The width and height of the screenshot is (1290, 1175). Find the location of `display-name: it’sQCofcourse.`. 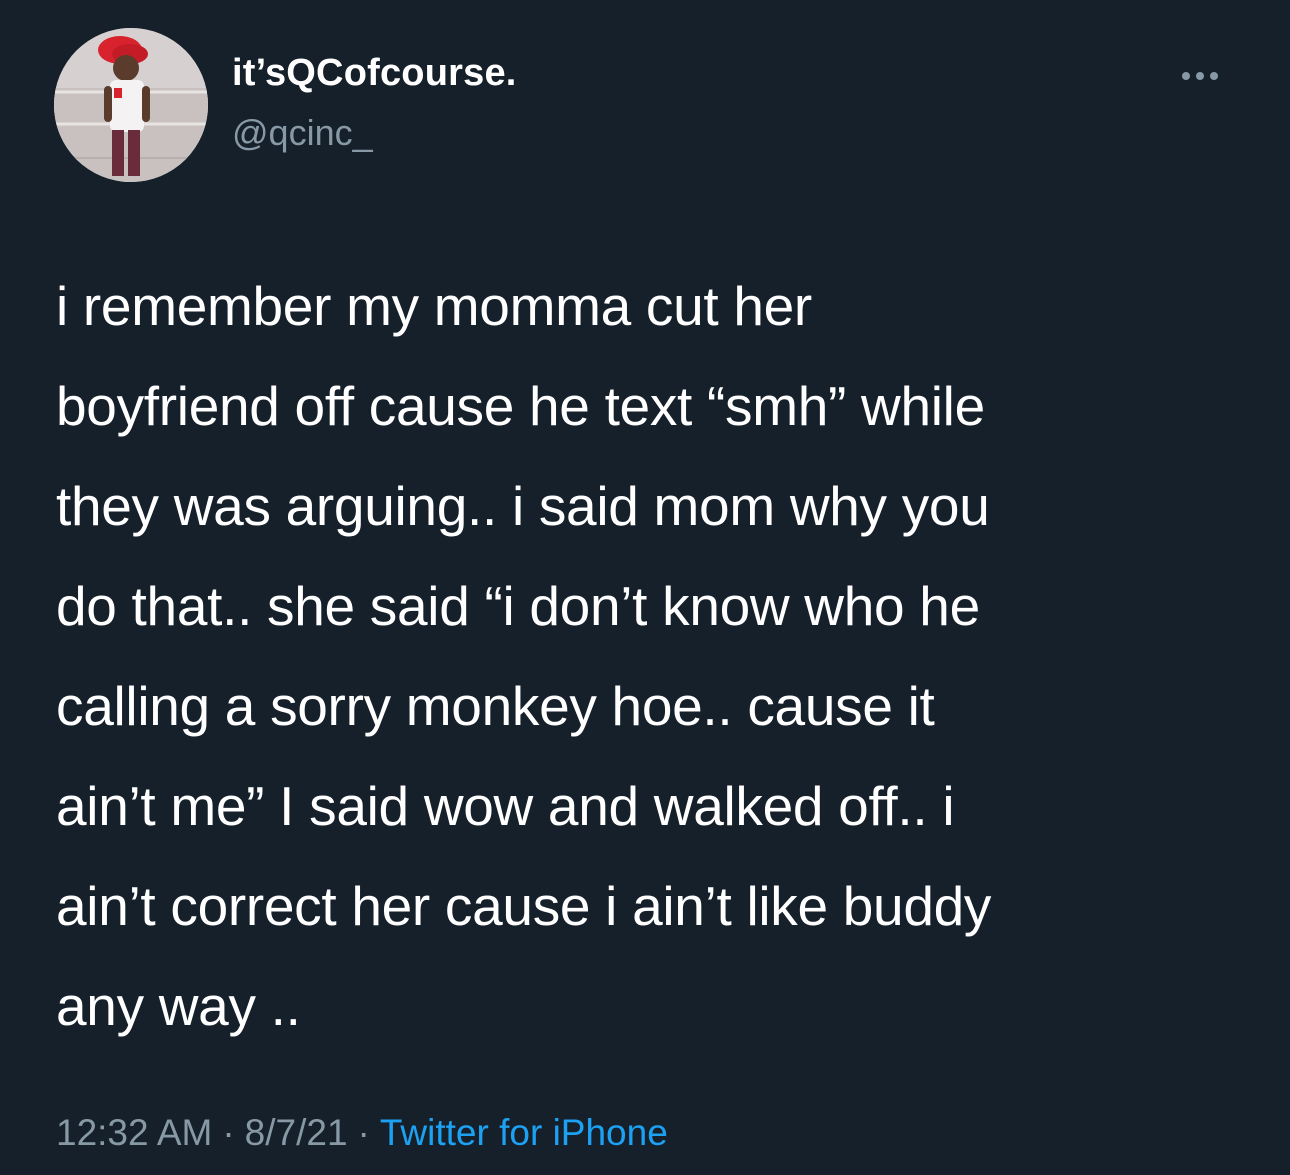

display-name: it’sQCofcourse. is located at coordinates (374, 73).